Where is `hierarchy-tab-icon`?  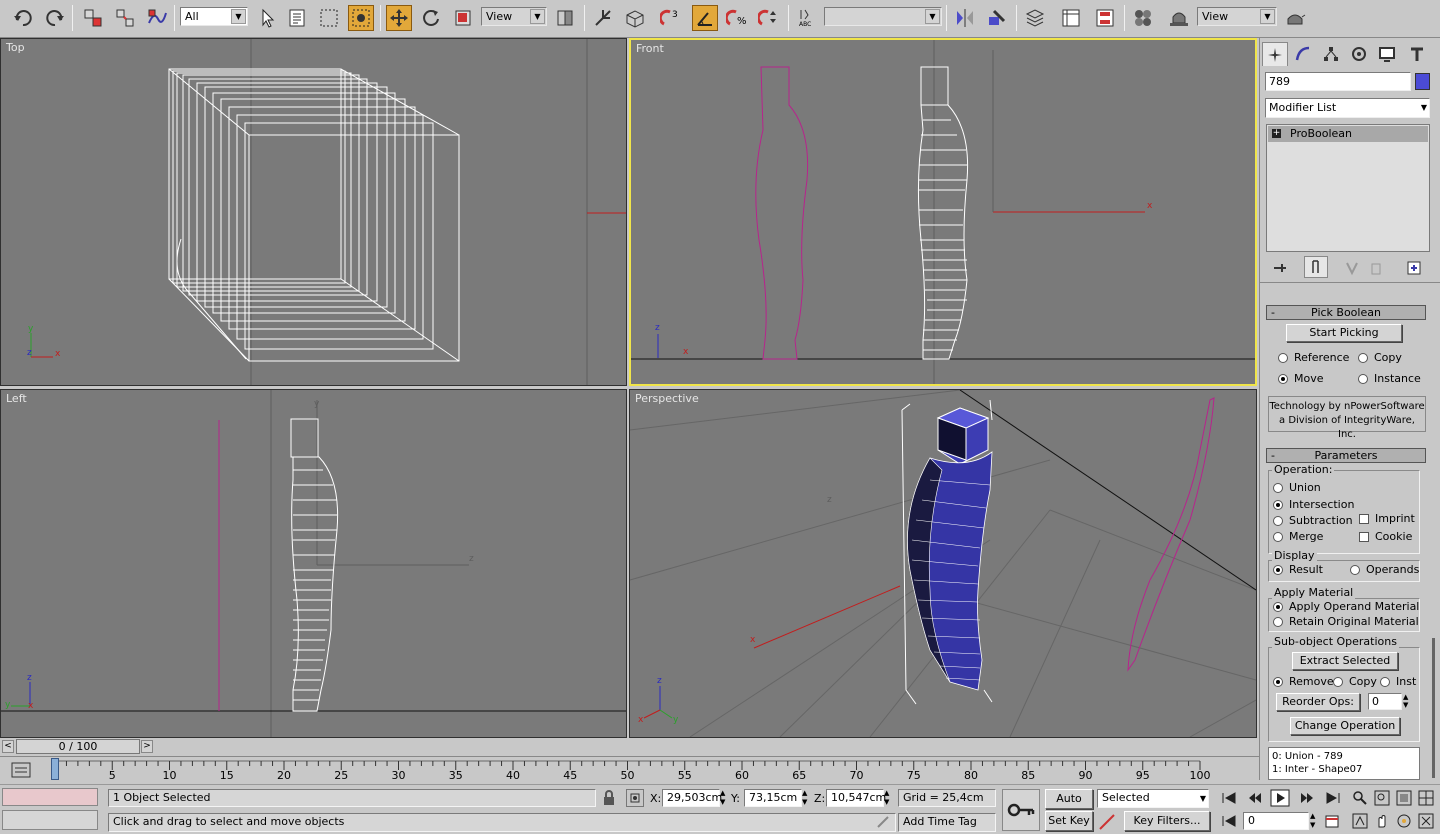
hierarchy-tab-icon is located at coordinates (1331, 54).